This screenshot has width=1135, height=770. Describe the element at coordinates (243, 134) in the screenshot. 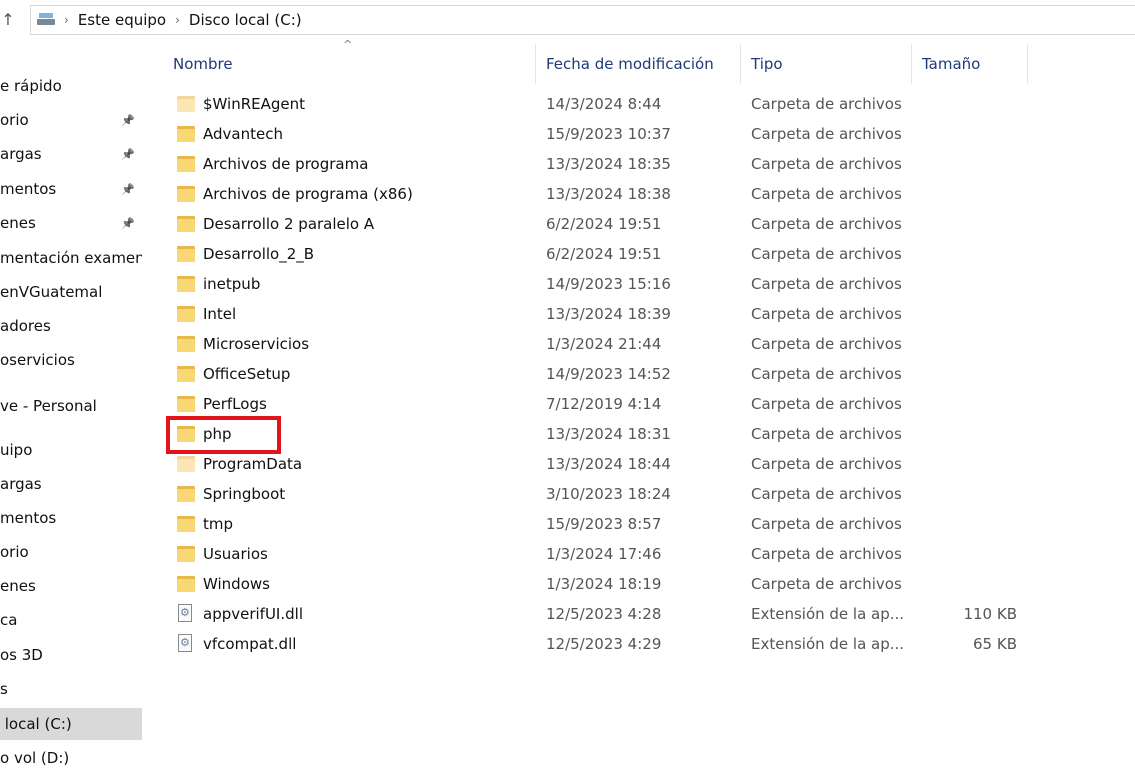

I see `file-name: Advantech` at that location.